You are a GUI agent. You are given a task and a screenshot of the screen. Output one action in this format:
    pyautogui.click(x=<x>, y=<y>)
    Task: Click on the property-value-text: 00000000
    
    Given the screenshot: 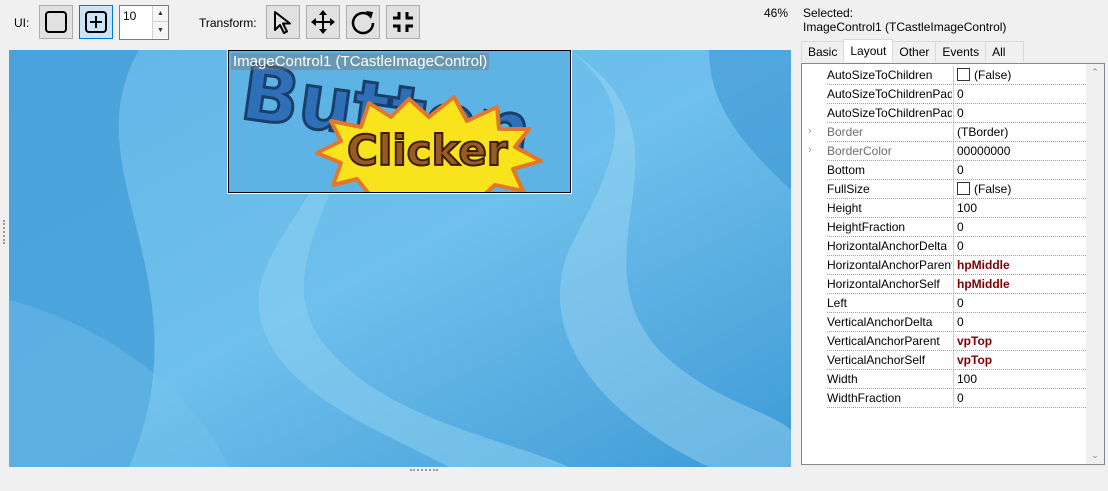 What is the action you would take?
    pyautogui.click(x=984, y=151)
    